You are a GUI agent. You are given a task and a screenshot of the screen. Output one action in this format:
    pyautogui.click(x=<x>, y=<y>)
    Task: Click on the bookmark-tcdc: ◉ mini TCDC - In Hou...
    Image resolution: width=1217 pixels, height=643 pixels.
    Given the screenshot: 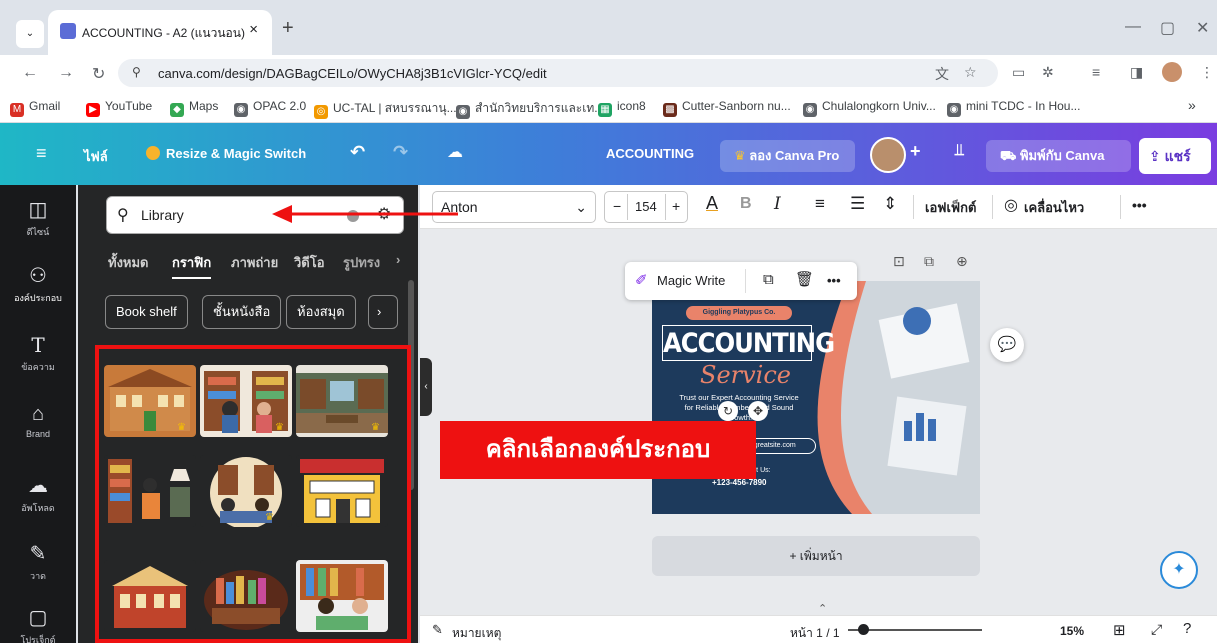 What is the action you would take?
    pyautogui.click(x=1013, y=108)
    